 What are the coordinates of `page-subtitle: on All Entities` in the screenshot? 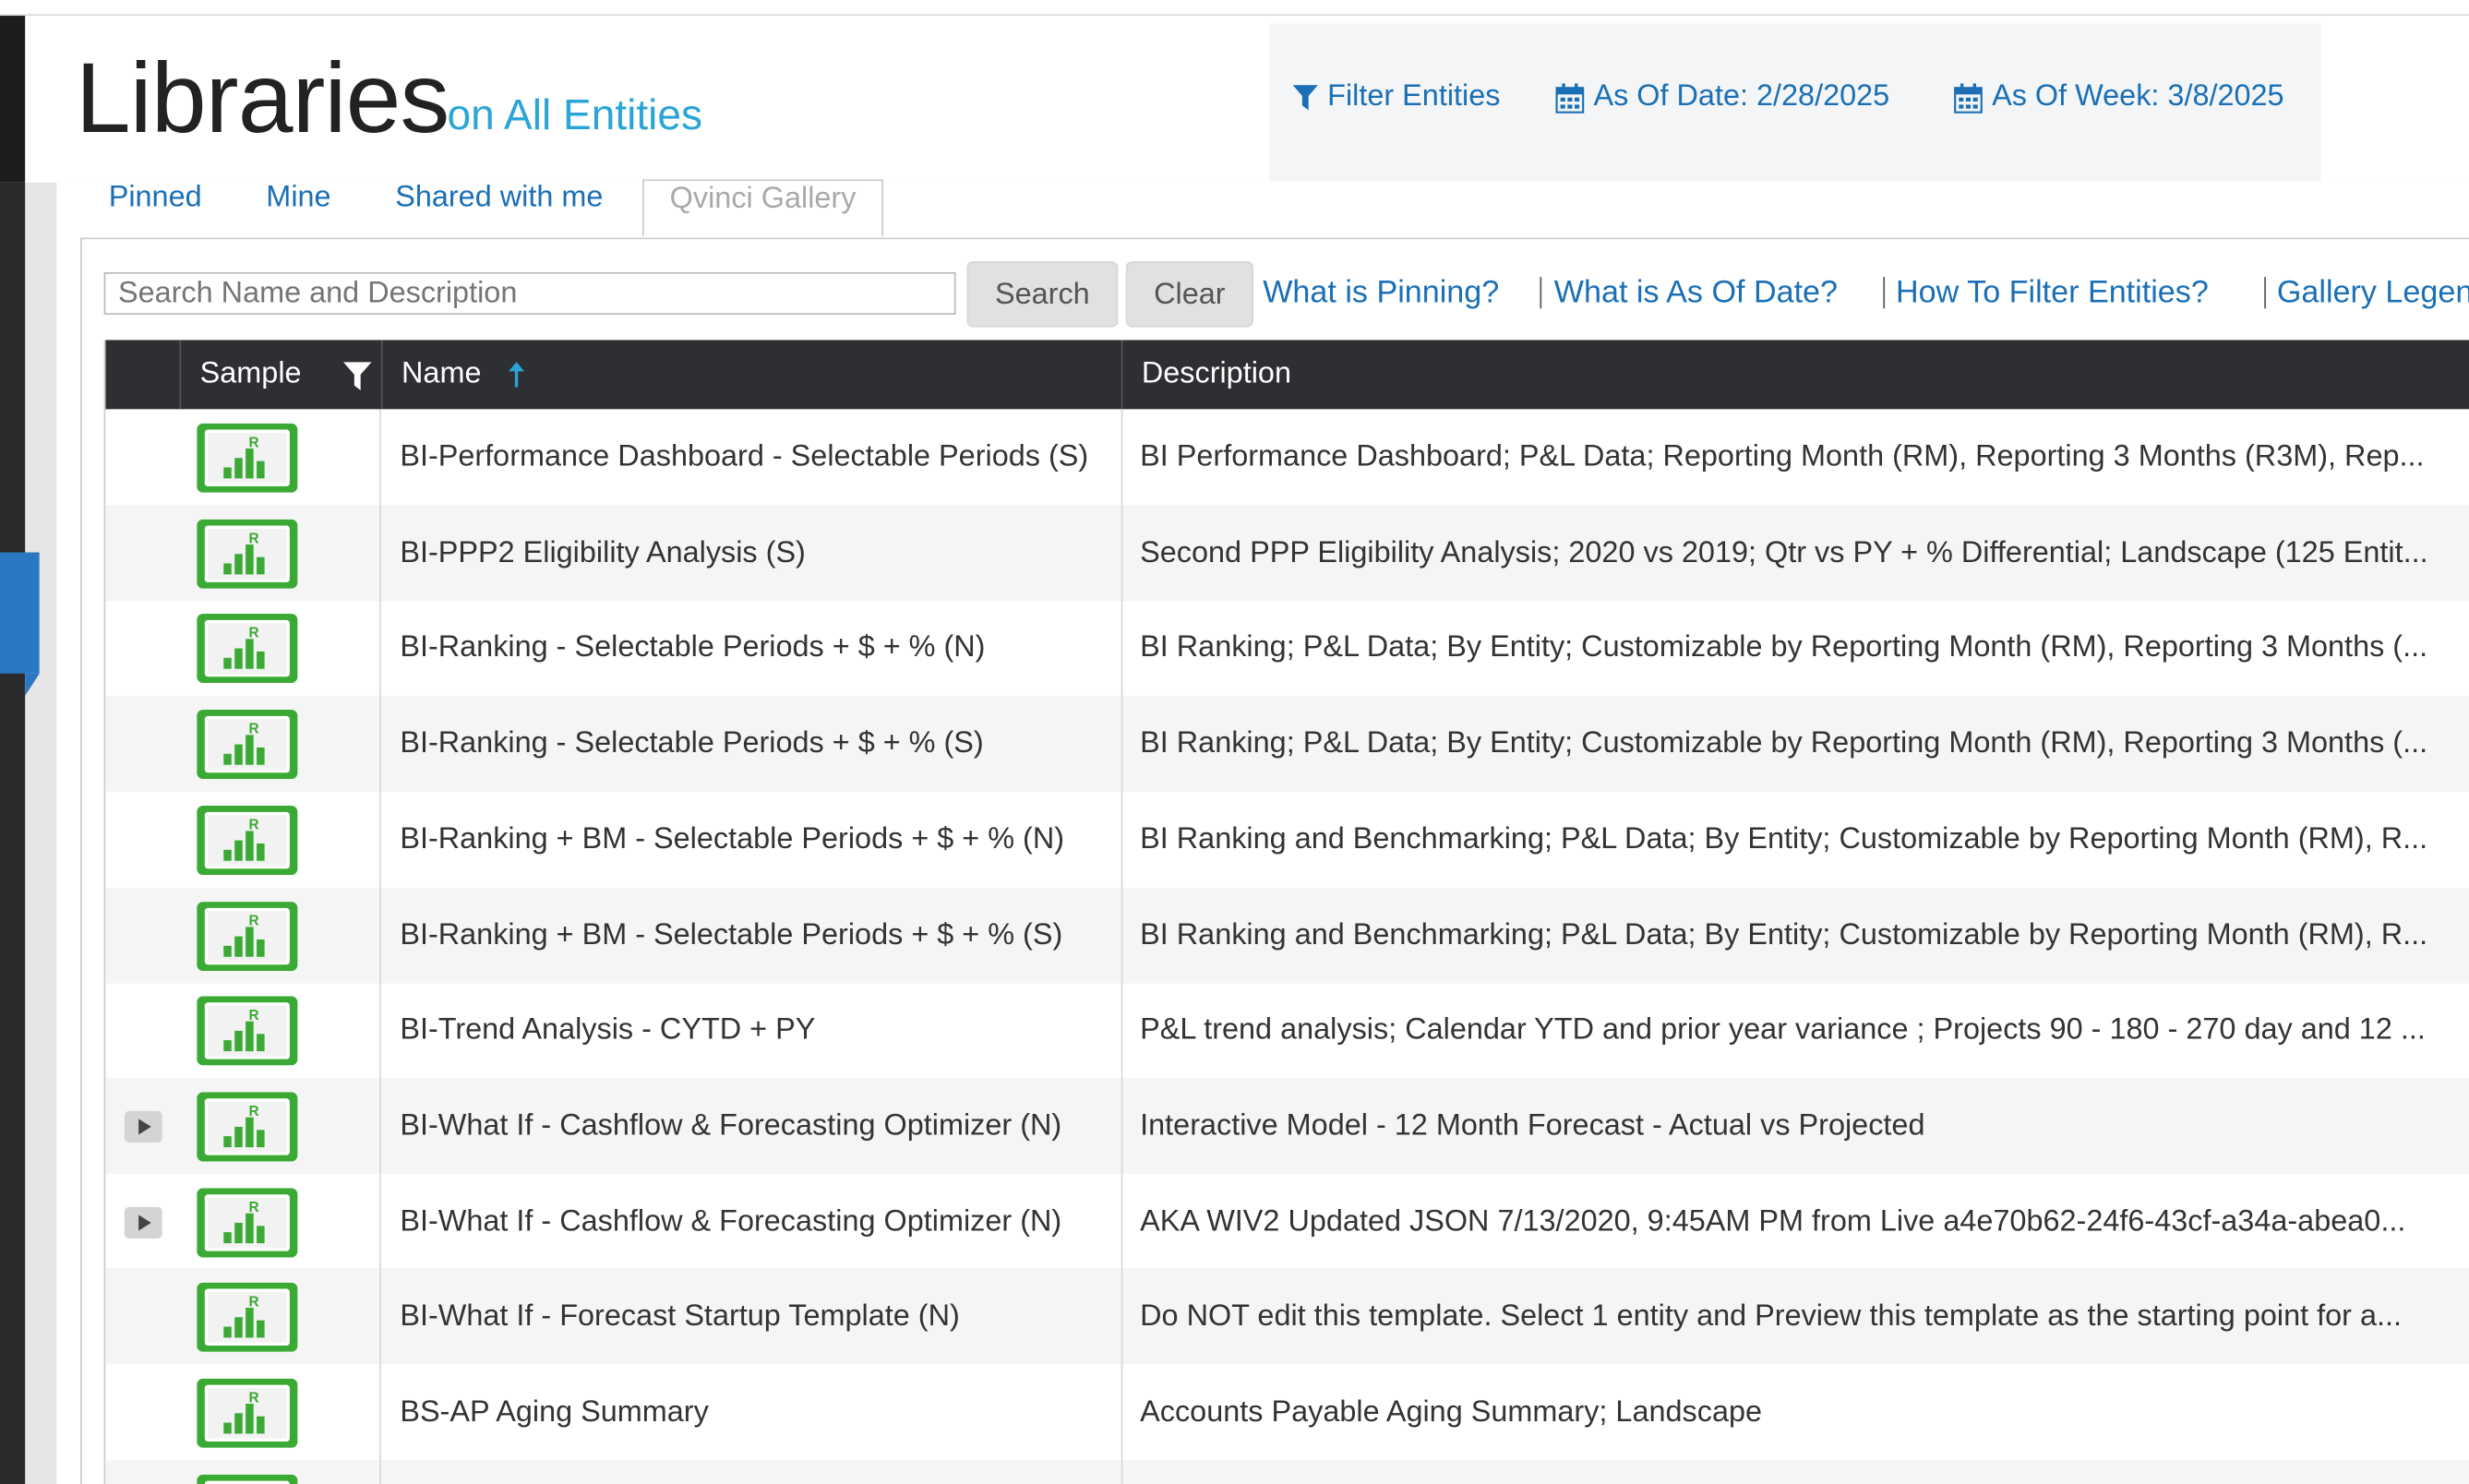 It's located at (575, 114).